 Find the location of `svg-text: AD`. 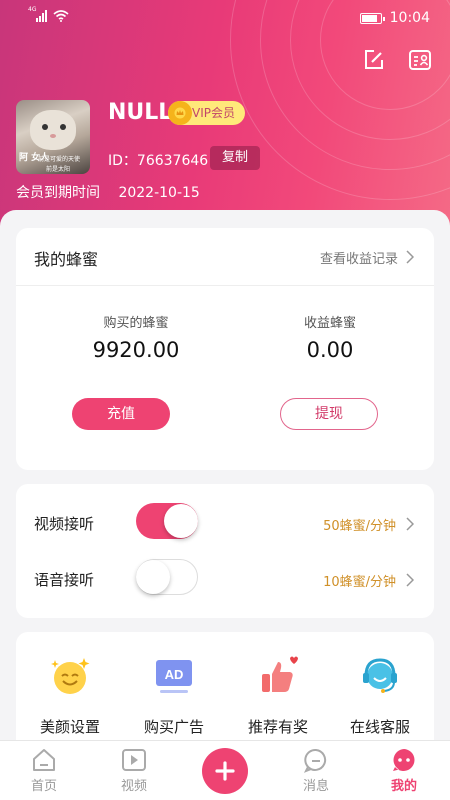

svg-text: AD is located at coordinates (174, 674).